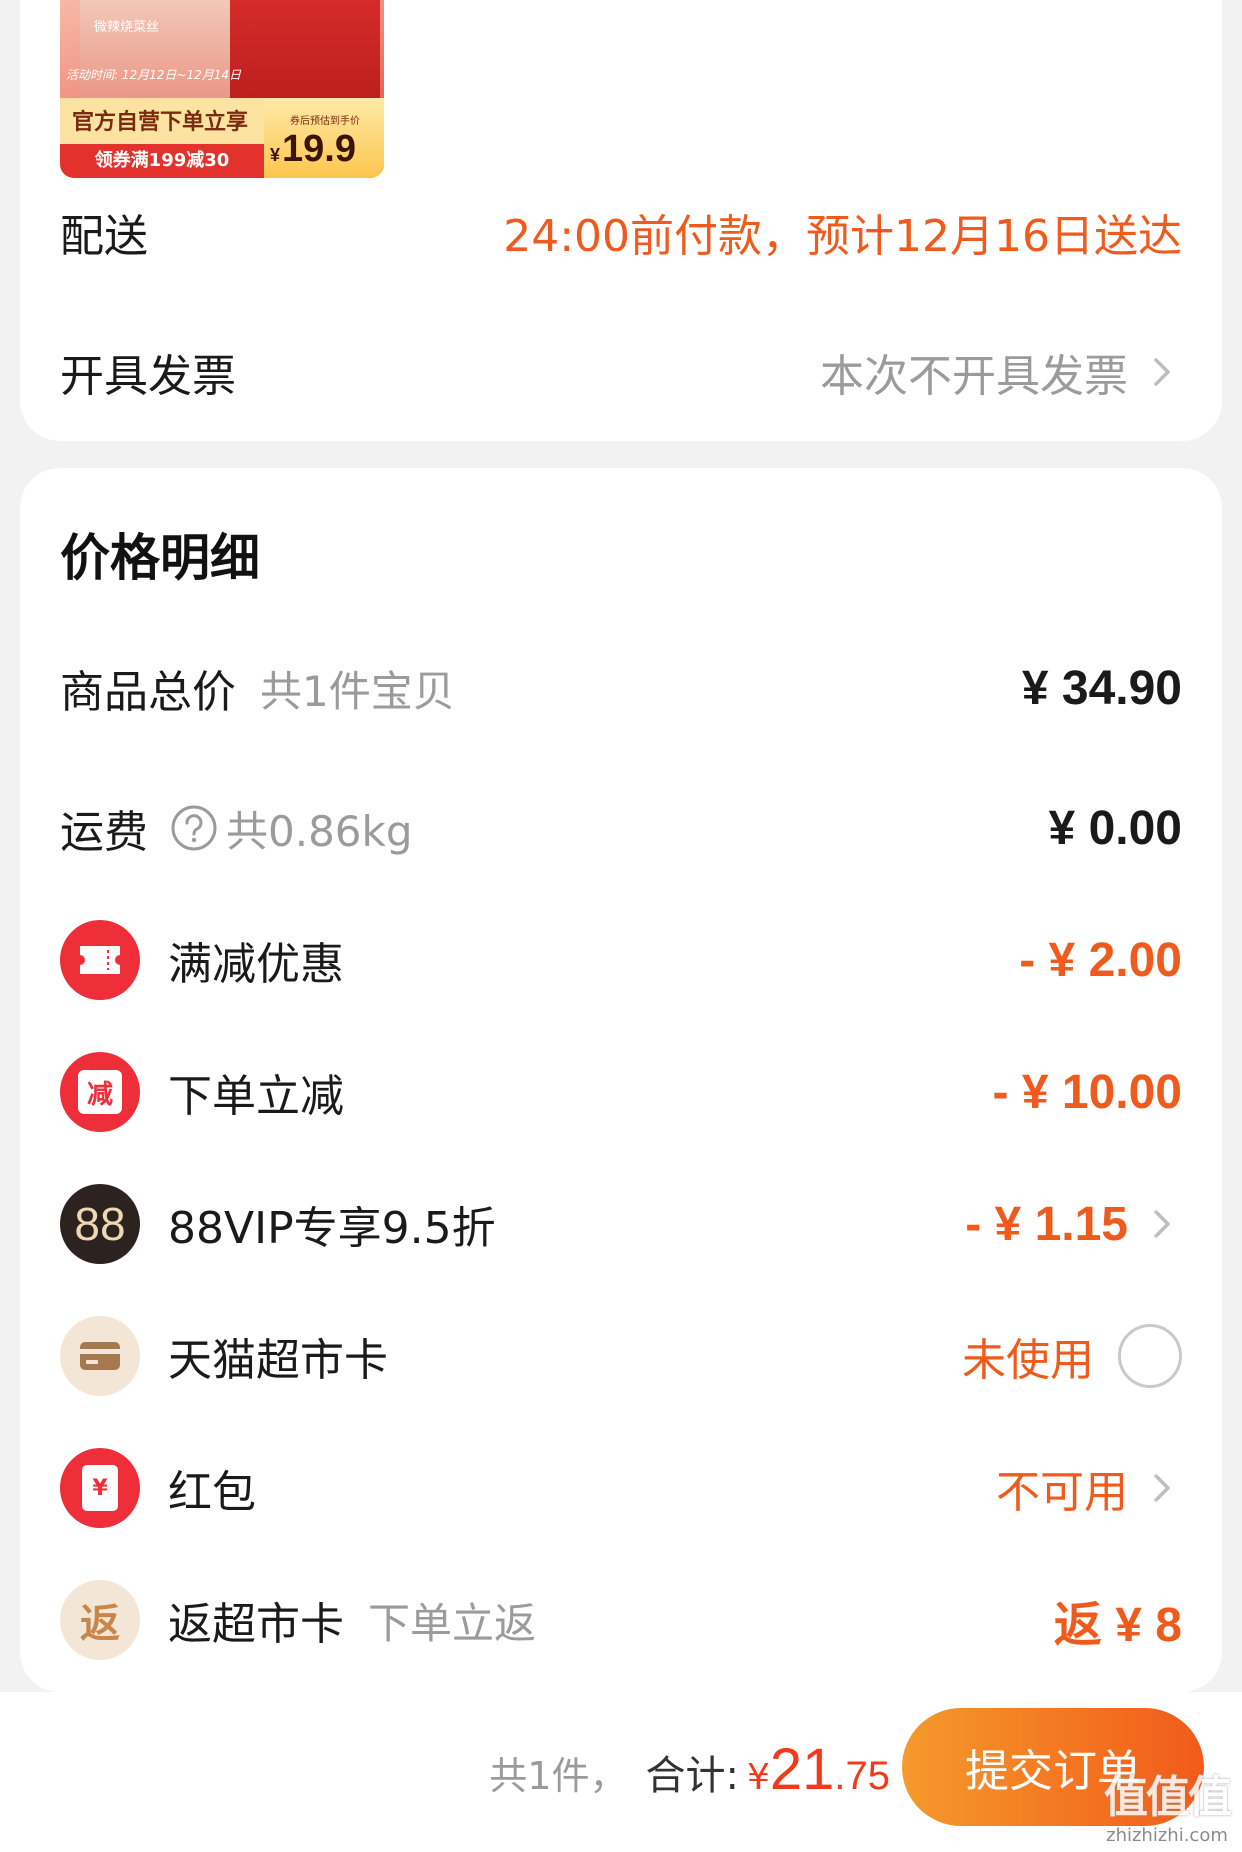 The image size is (1242, 1852). Describe the element at coordinates (1115, 828) in the screenshot. I see `shipping-value: ¥ 0.00` at that location.